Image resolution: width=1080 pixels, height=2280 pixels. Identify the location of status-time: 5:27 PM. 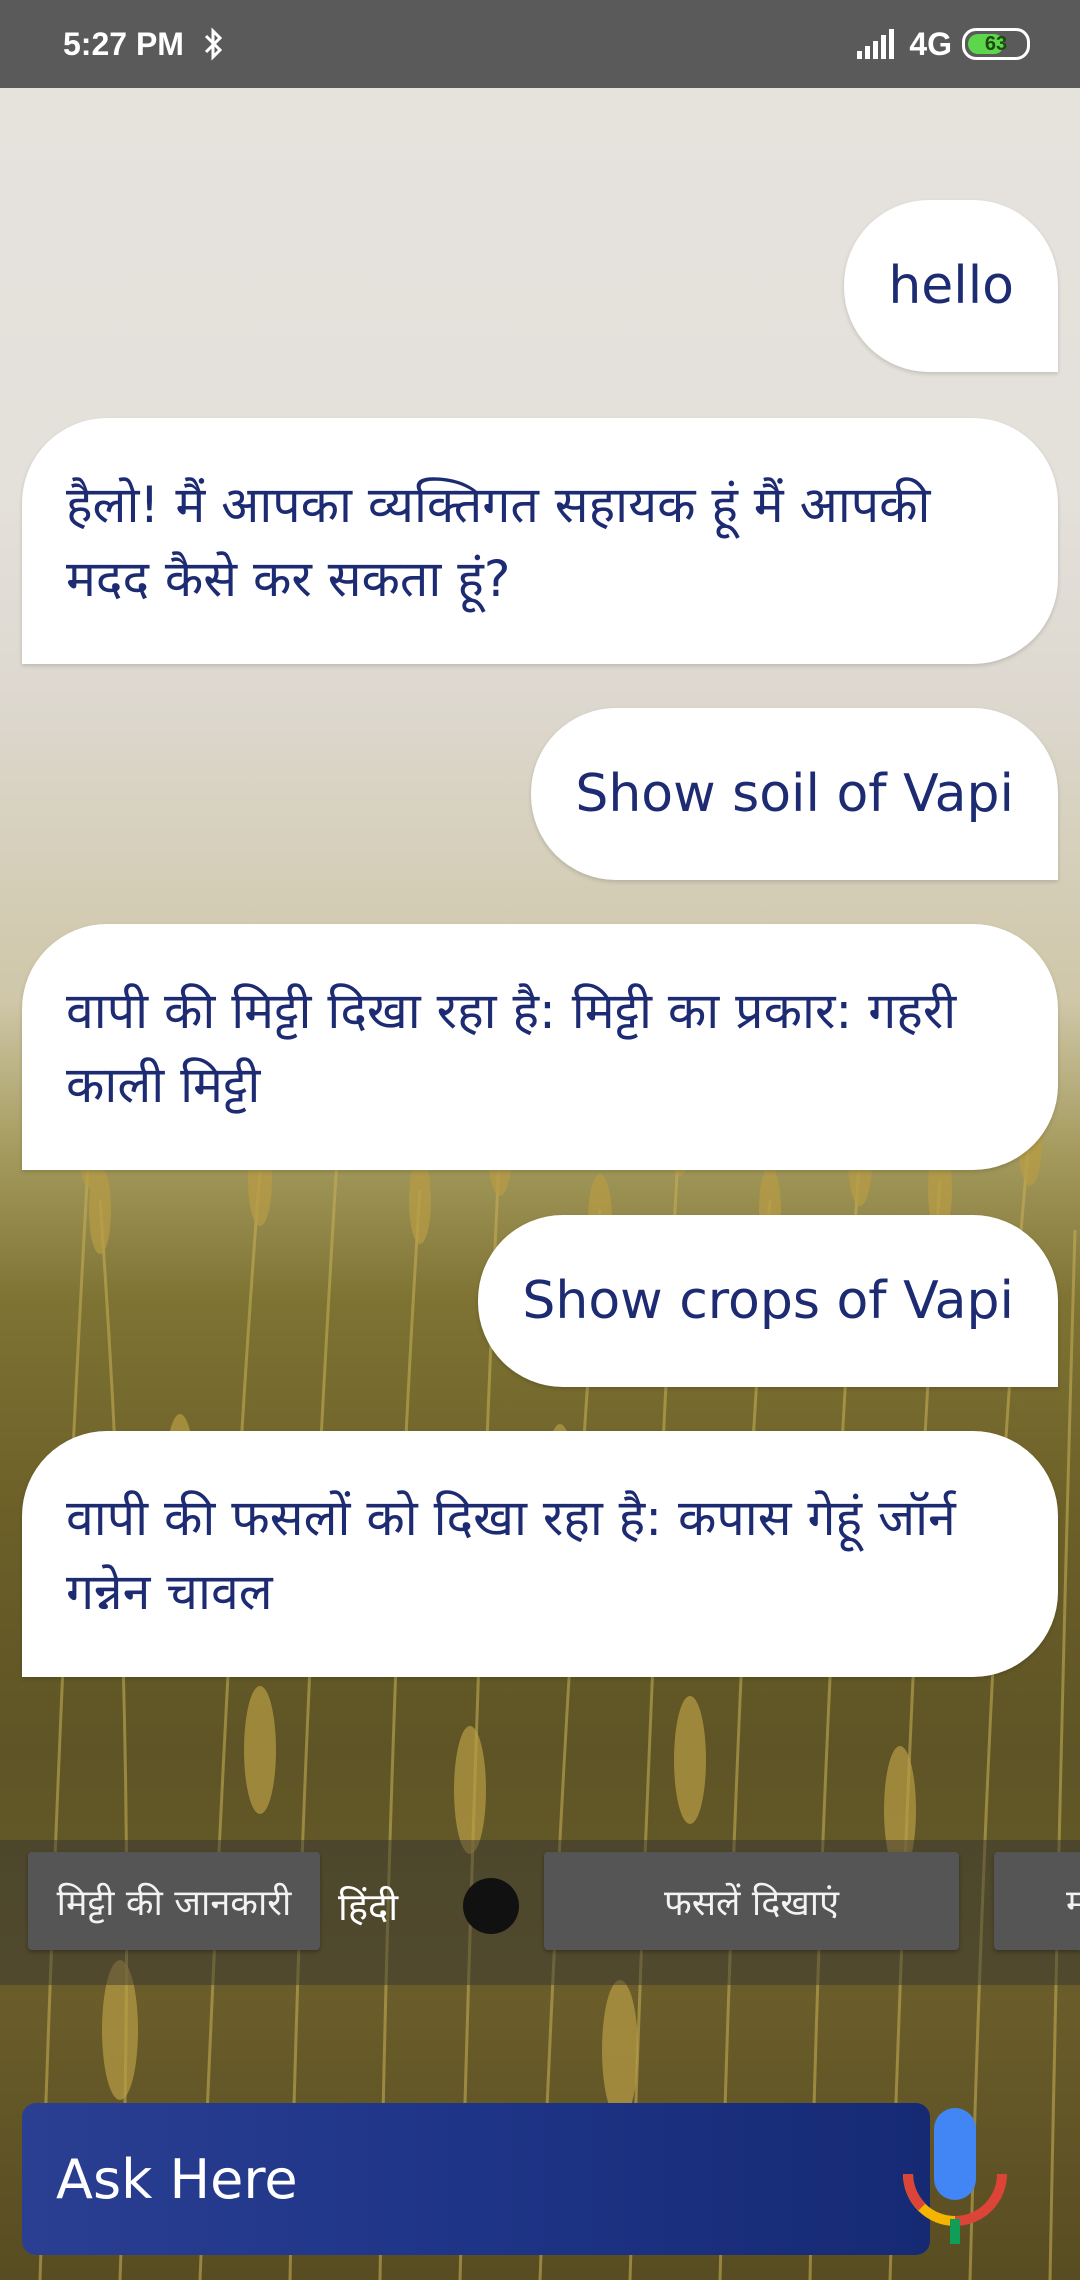
(123, 43).